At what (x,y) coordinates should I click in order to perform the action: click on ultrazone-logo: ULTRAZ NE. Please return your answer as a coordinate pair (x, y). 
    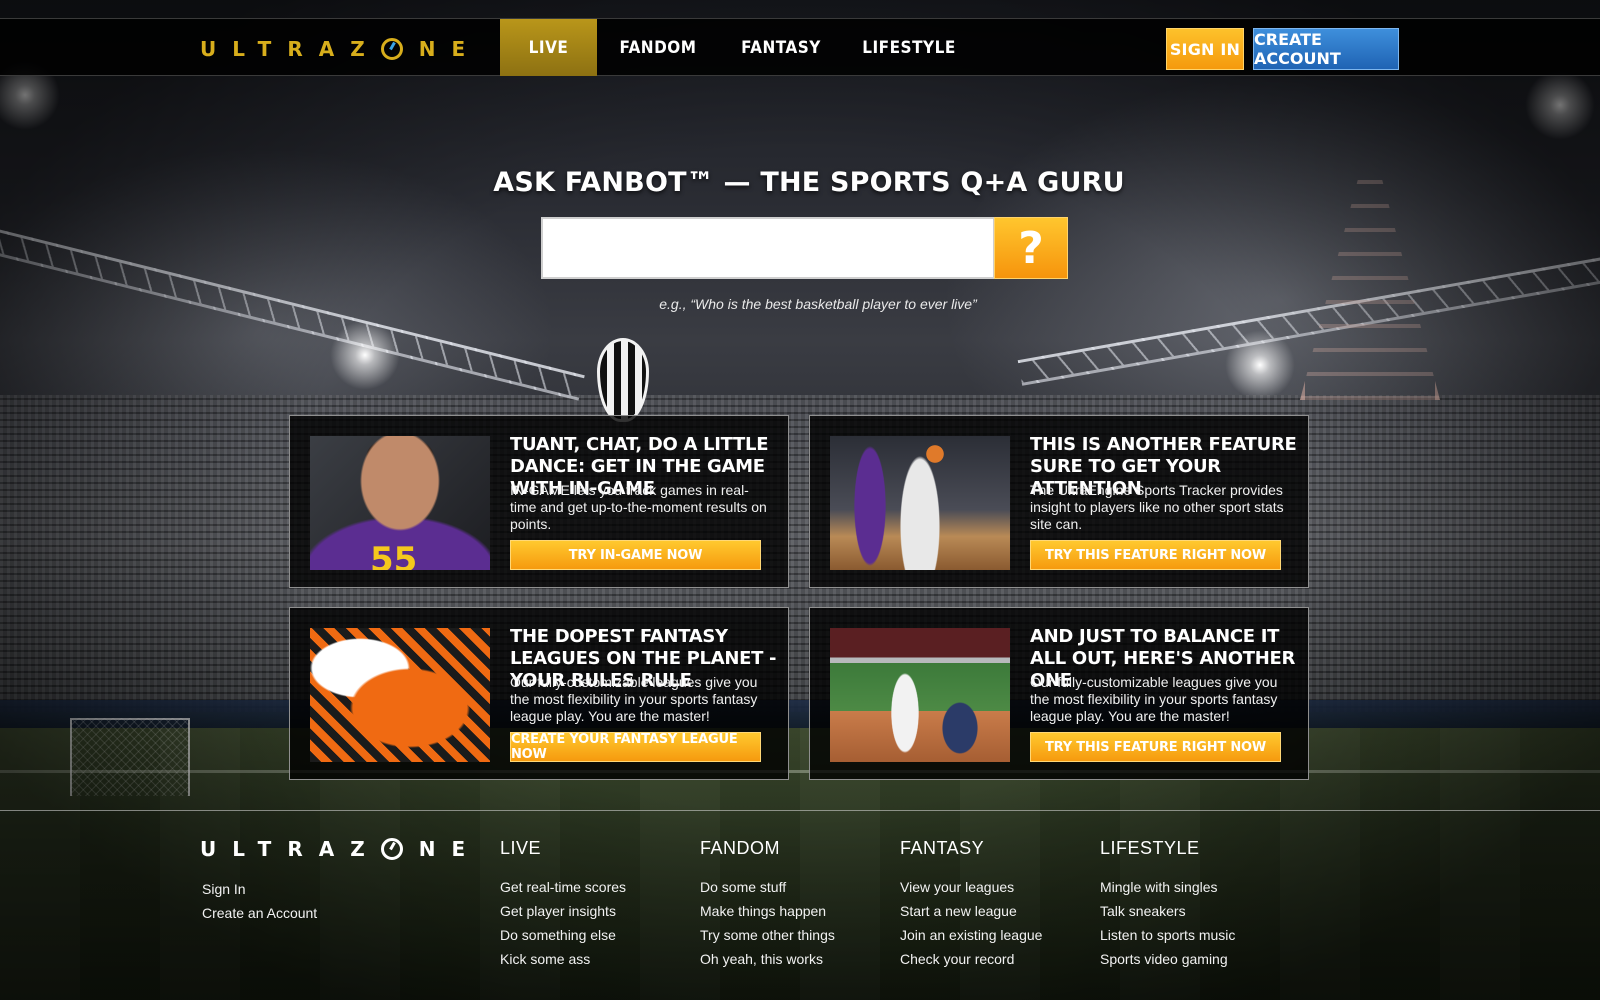
    Looking at the image, I should click on (340, 49).